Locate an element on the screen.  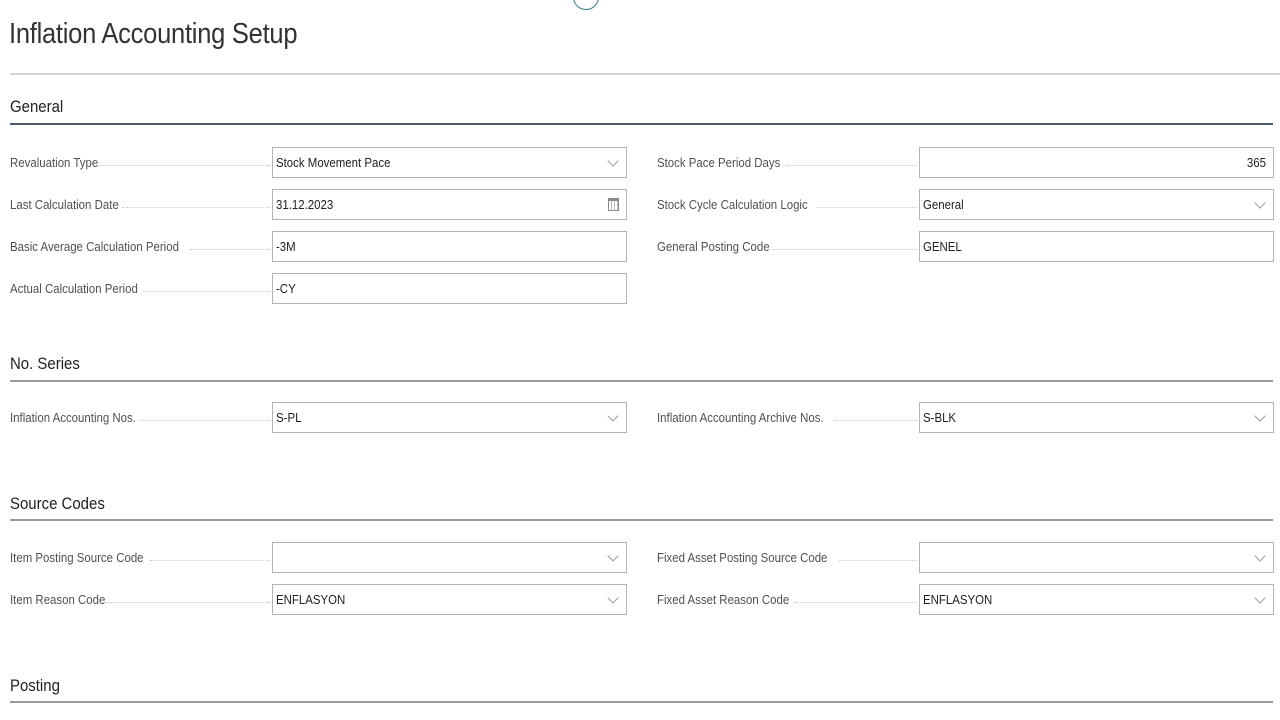
last-calculation-date-input: 31.12.2023 is located at coordinates (449, 204).